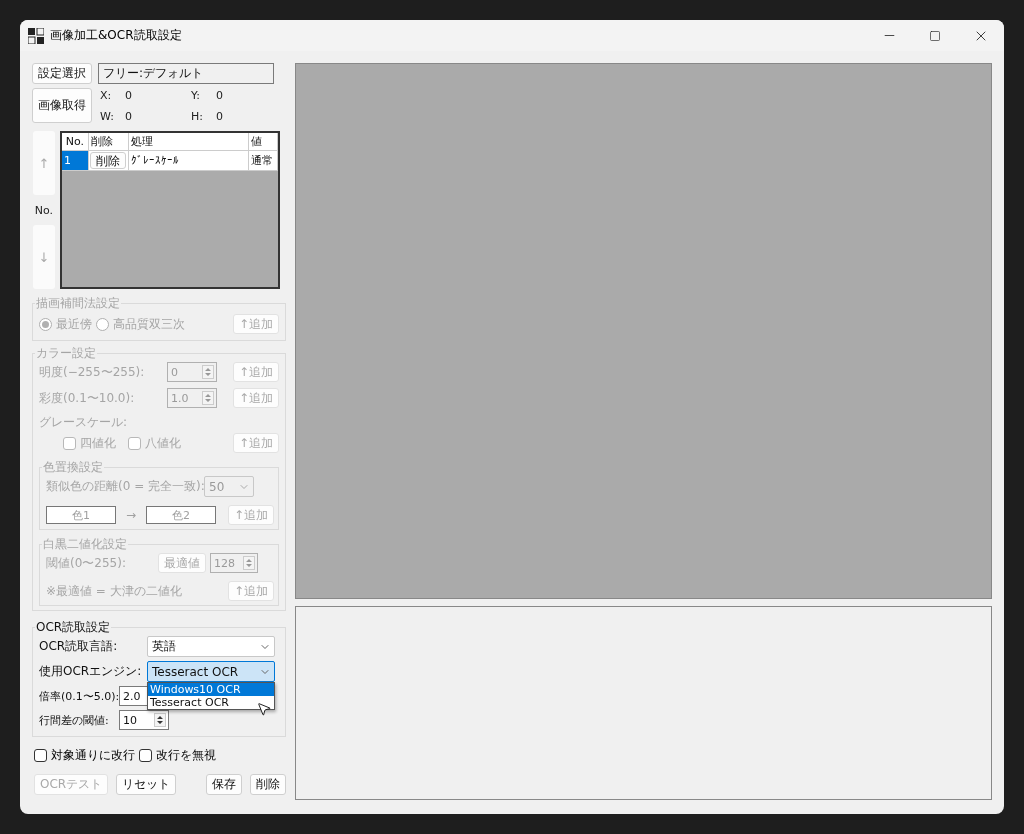 The height and width of the screenshot is (834, 1024). What do you see at coordinates (106, 95) in the screenshot?
I see `coord-label: X:` at bounding box center [106, 95].